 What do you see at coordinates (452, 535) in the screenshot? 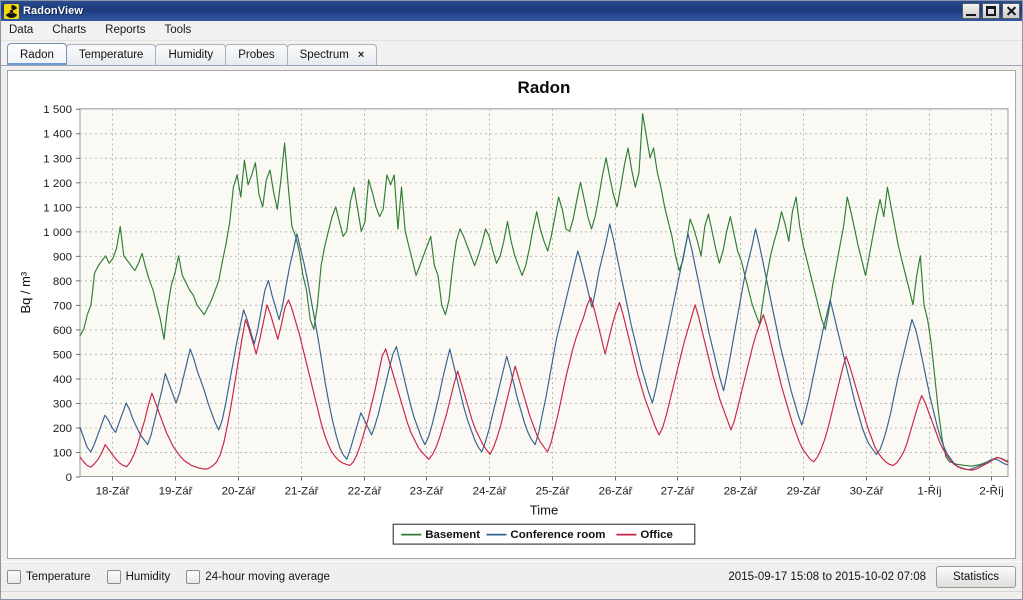
I see `svg-text: Basement` at bounding box center [452, 535].